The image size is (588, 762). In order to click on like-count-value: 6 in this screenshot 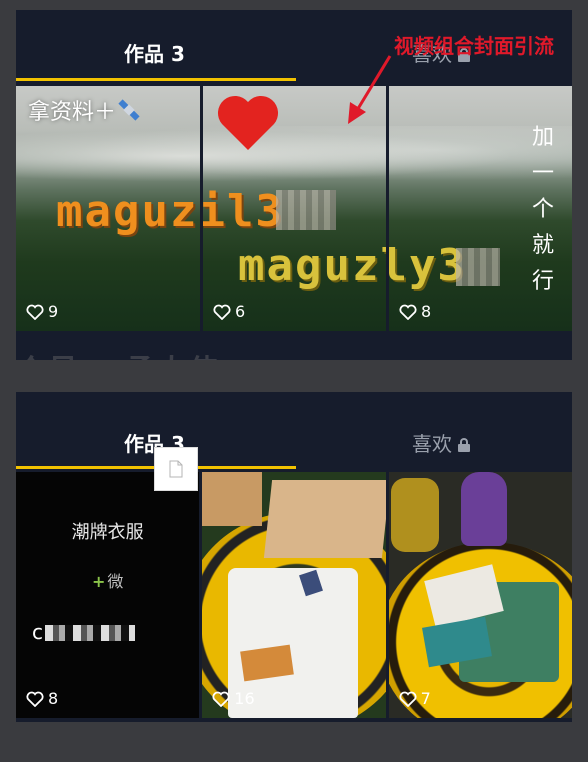, I will do `click(240, 311)`.